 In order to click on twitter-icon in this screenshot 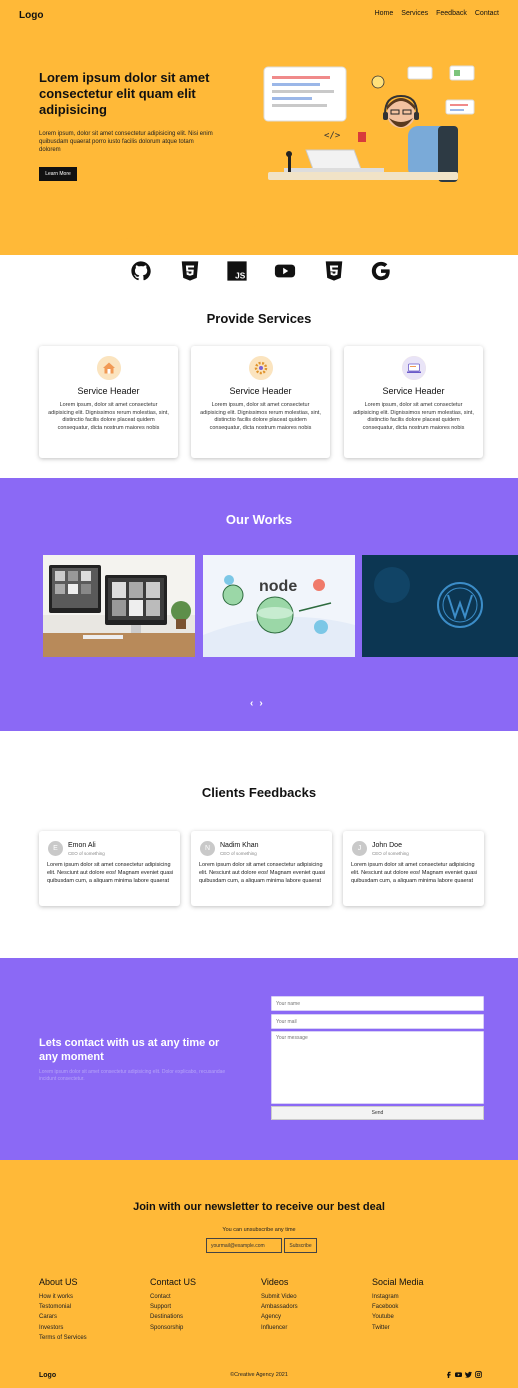, I will do `click(468, 1374)`.